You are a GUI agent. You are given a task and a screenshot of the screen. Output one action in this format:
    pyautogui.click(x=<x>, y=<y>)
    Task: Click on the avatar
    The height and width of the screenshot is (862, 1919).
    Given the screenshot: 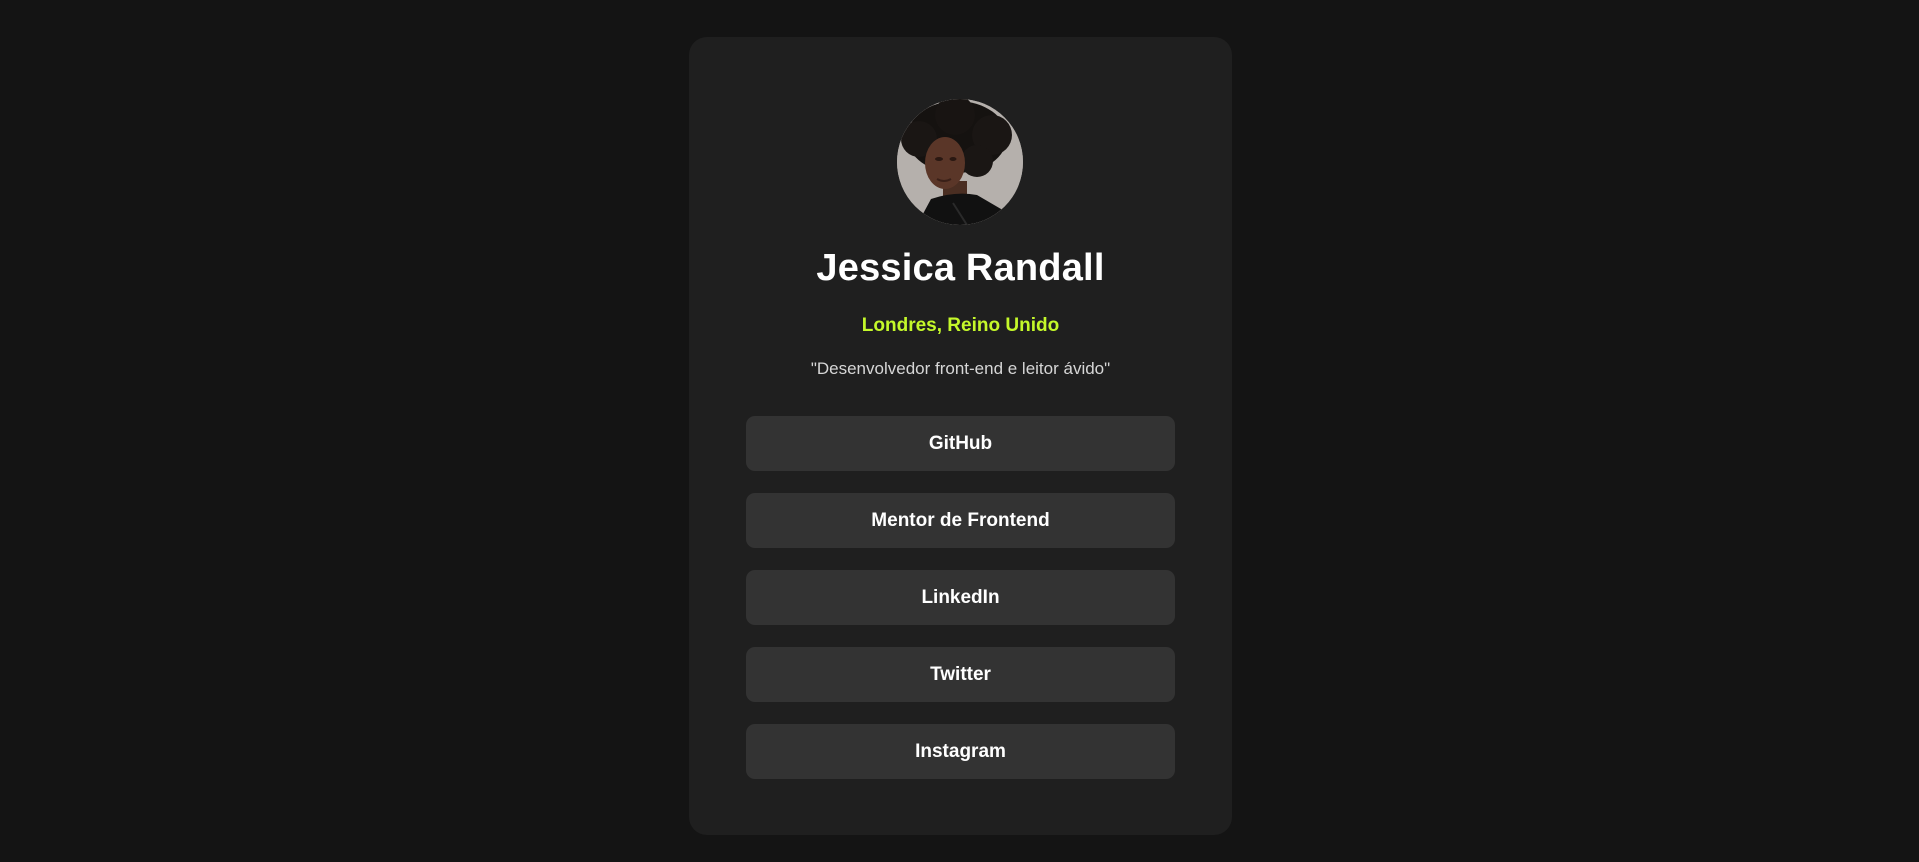 What is the action you would take?
    pyautogui.click(x=960, y=162)
    